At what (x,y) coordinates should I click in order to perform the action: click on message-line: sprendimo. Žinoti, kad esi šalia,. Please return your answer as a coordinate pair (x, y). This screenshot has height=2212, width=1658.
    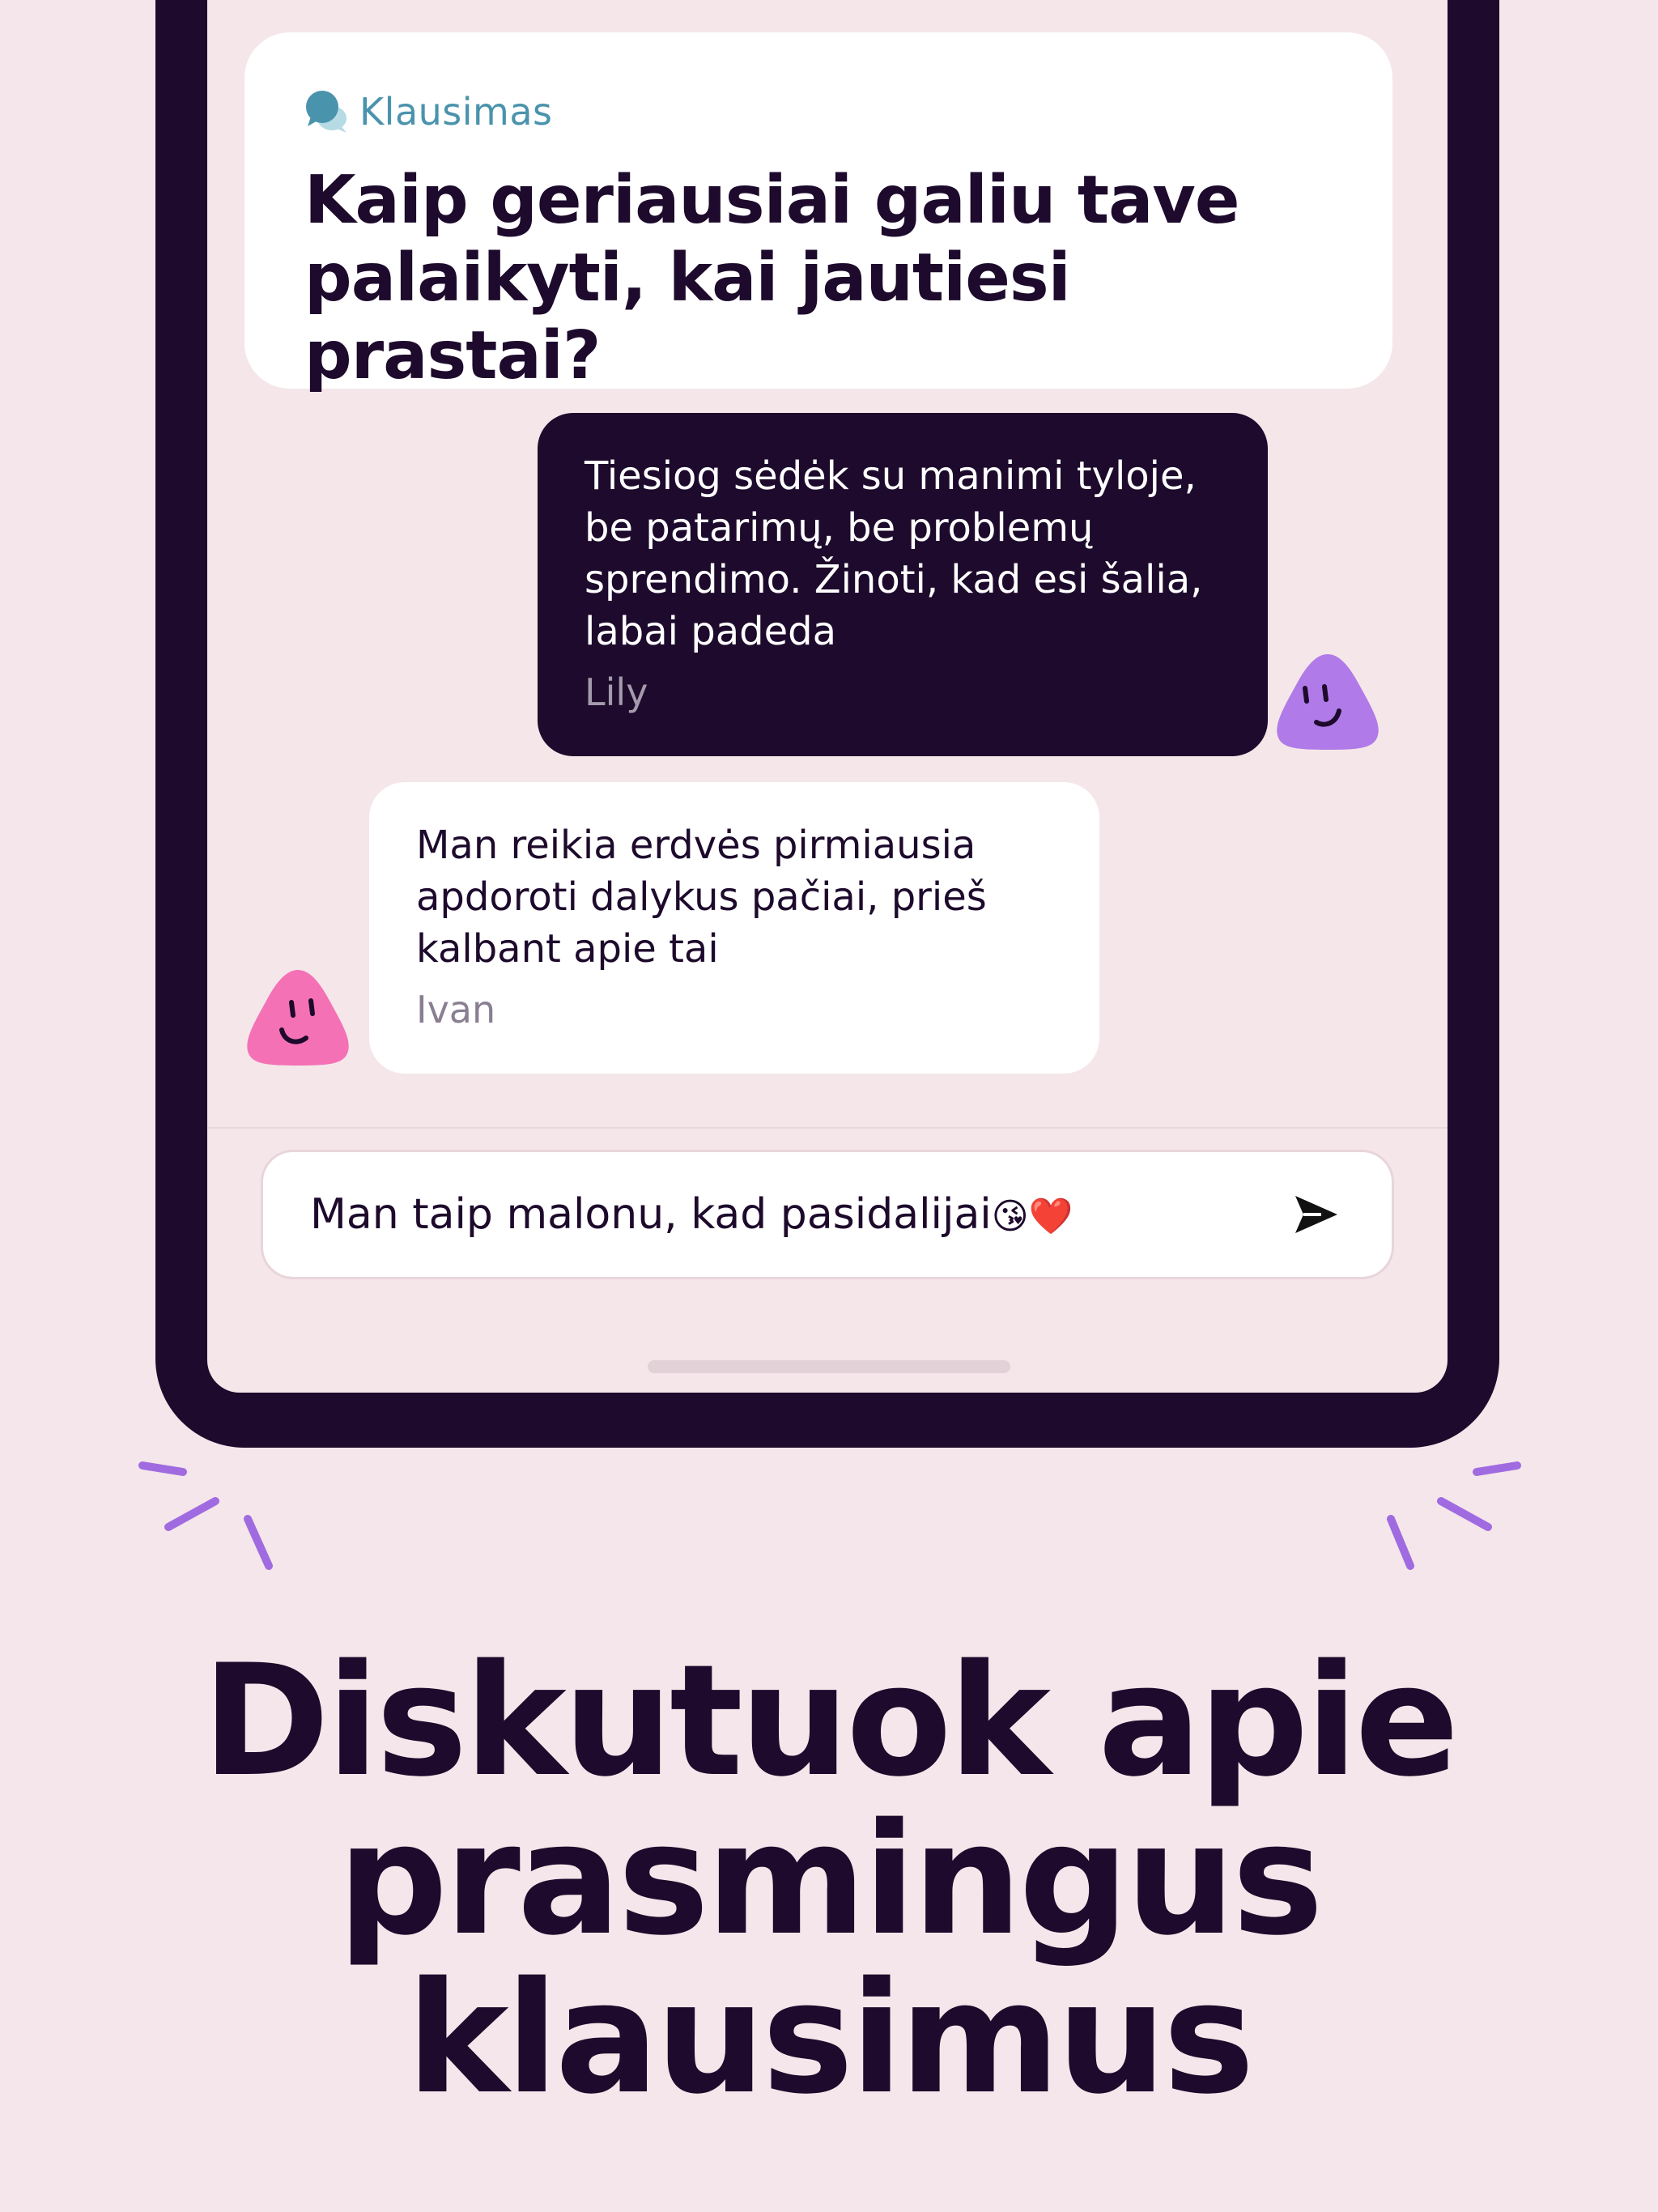
    Looking at the image, I should click on (894, 580).